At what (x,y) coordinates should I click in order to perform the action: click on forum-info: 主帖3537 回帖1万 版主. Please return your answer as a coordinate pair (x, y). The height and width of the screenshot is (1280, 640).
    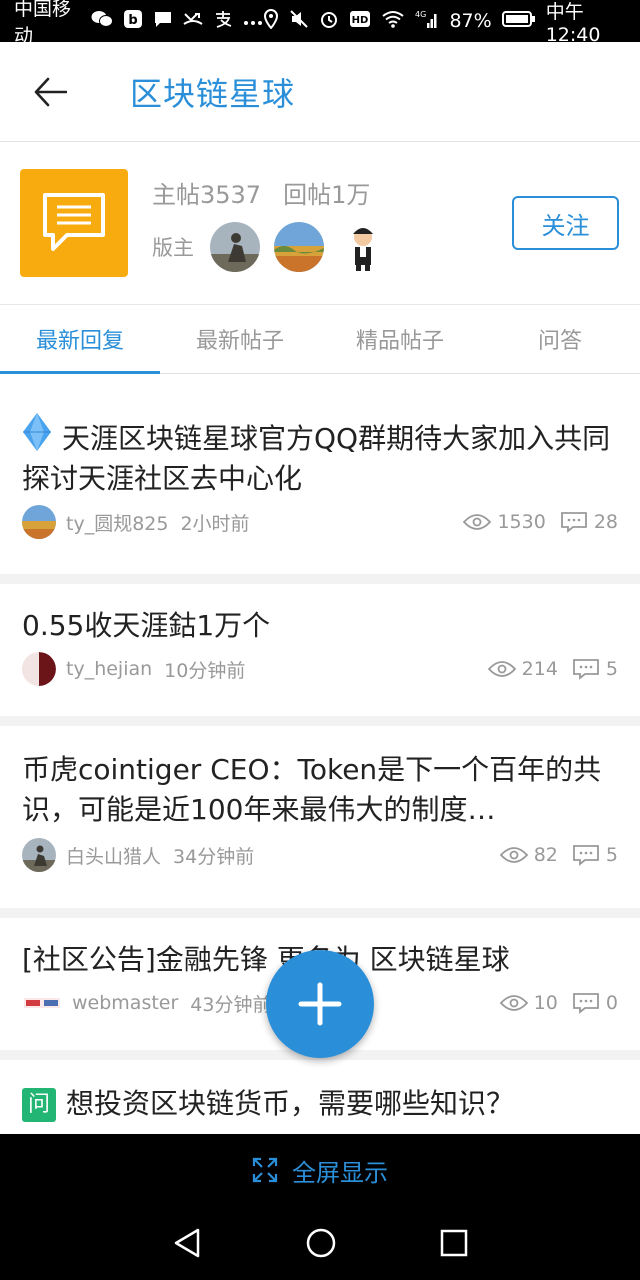
    Looking at the image, I should click on (277, 223).